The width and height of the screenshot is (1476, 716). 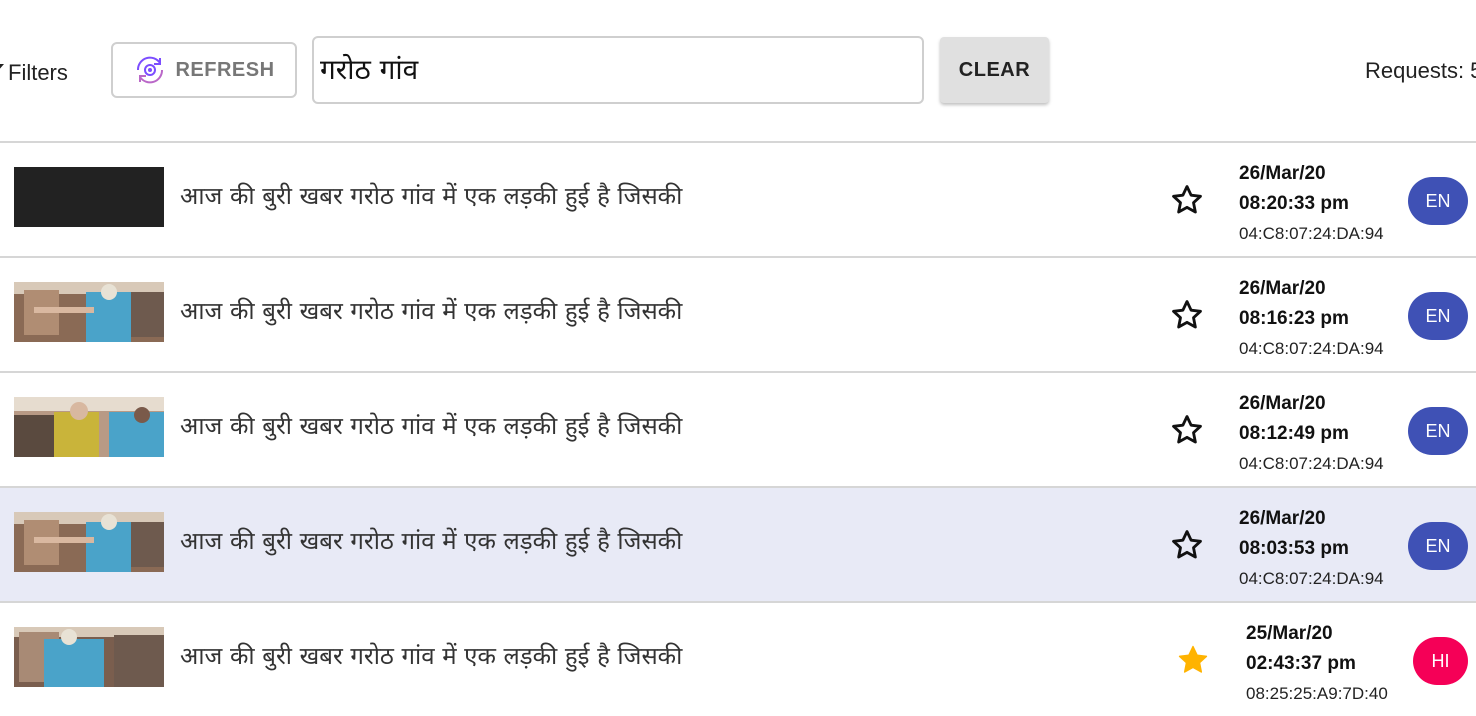 I want to click on item-meta: 25/Mar/20 02:43:37 pm 08:25:25:A9:7D:40, so click(x=1331, y=664).